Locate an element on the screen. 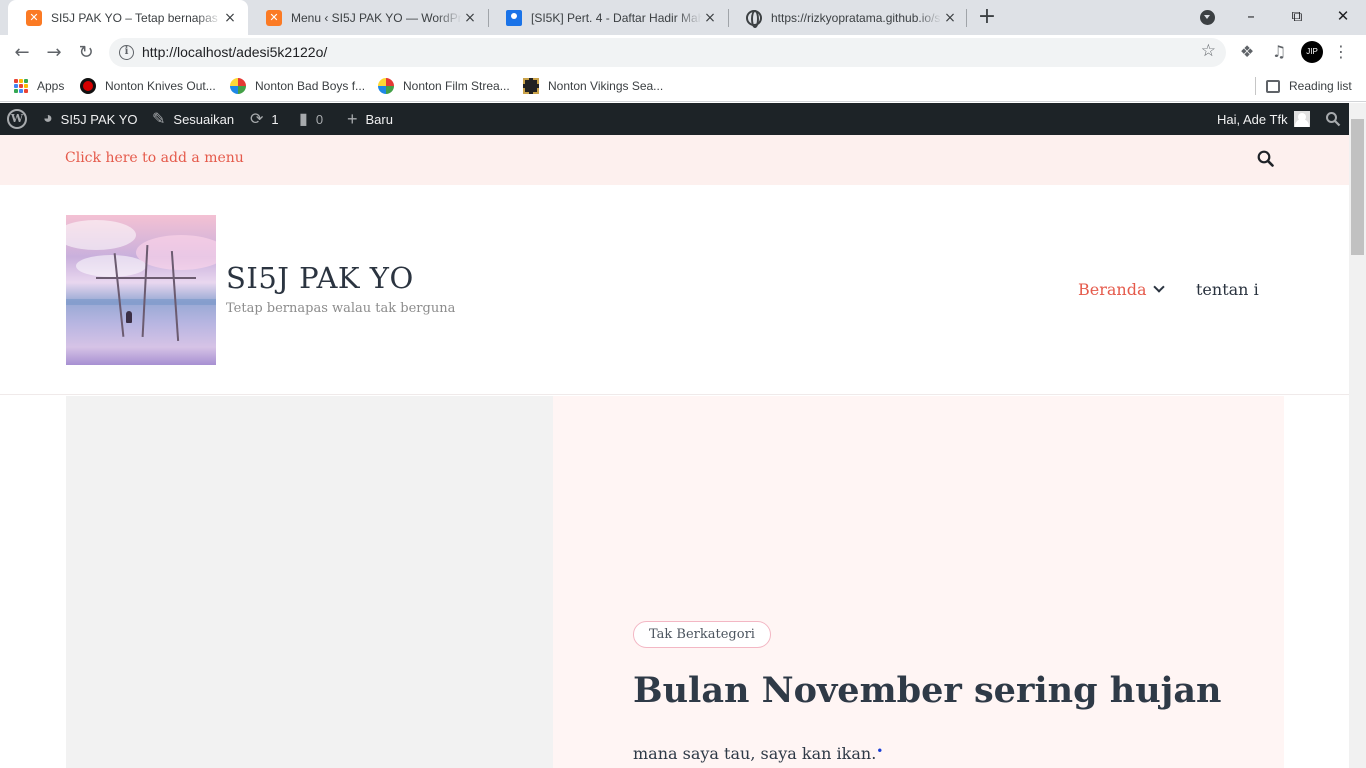 The height and width of the screenshot is (768, 1366). info-icon: i is located at coordinates (126, 52).